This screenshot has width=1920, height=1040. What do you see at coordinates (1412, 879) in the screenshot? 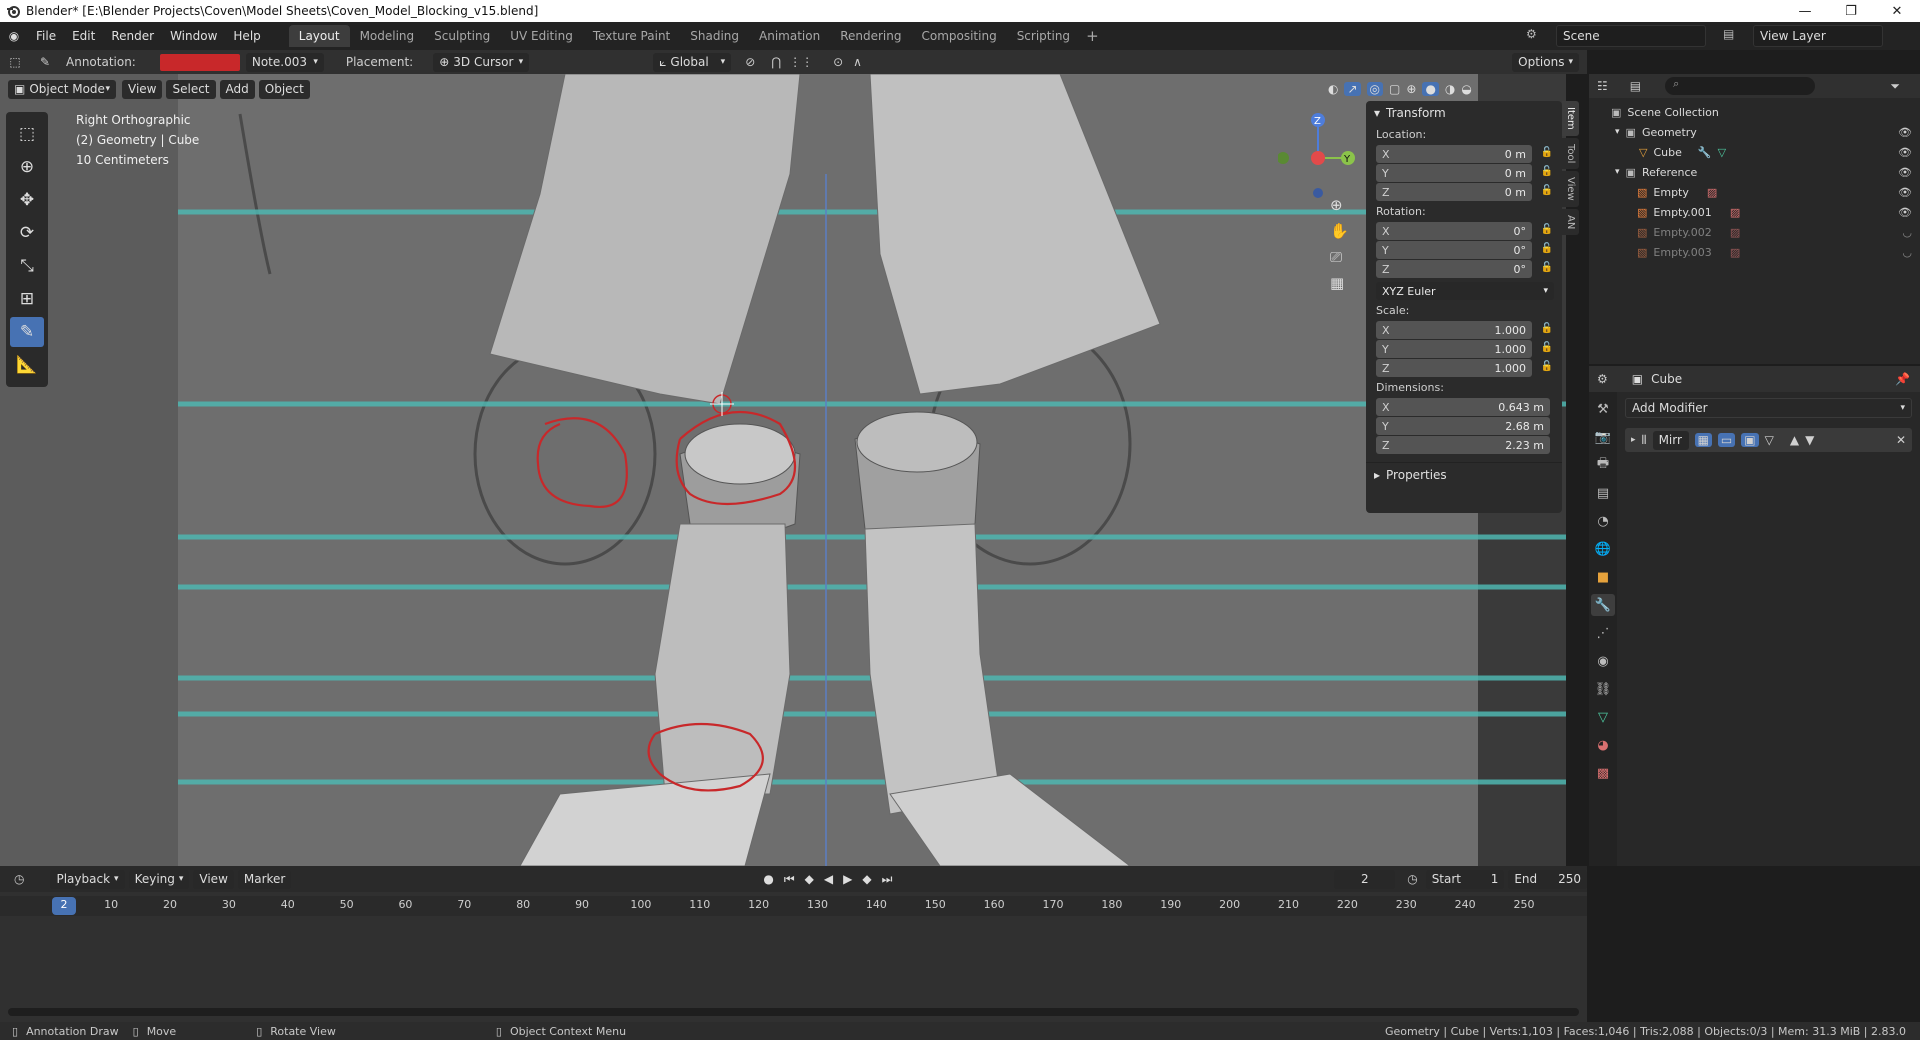
I see `preview-range-icon: ◷` at bounding box center [1412, 879].